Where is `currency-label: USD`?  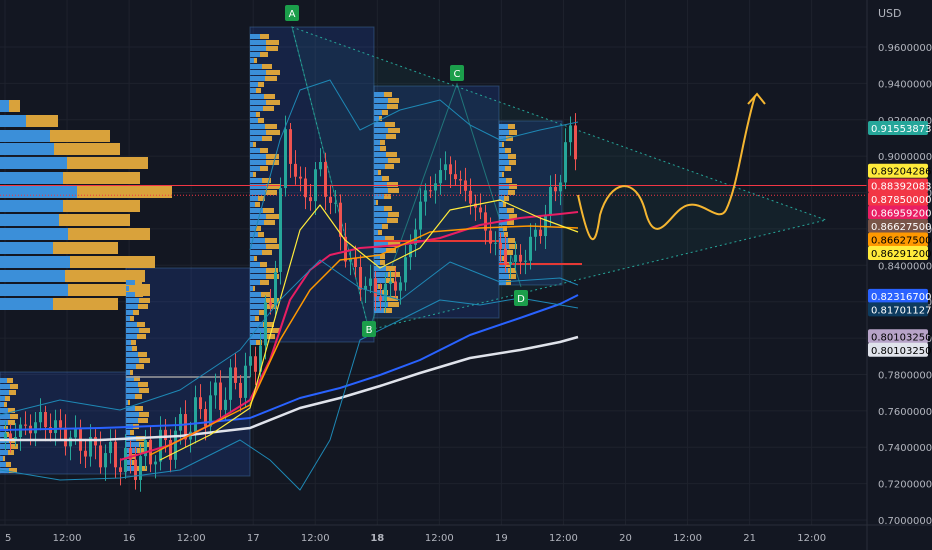 currency-label: USD is located at coordinates (890, 13).